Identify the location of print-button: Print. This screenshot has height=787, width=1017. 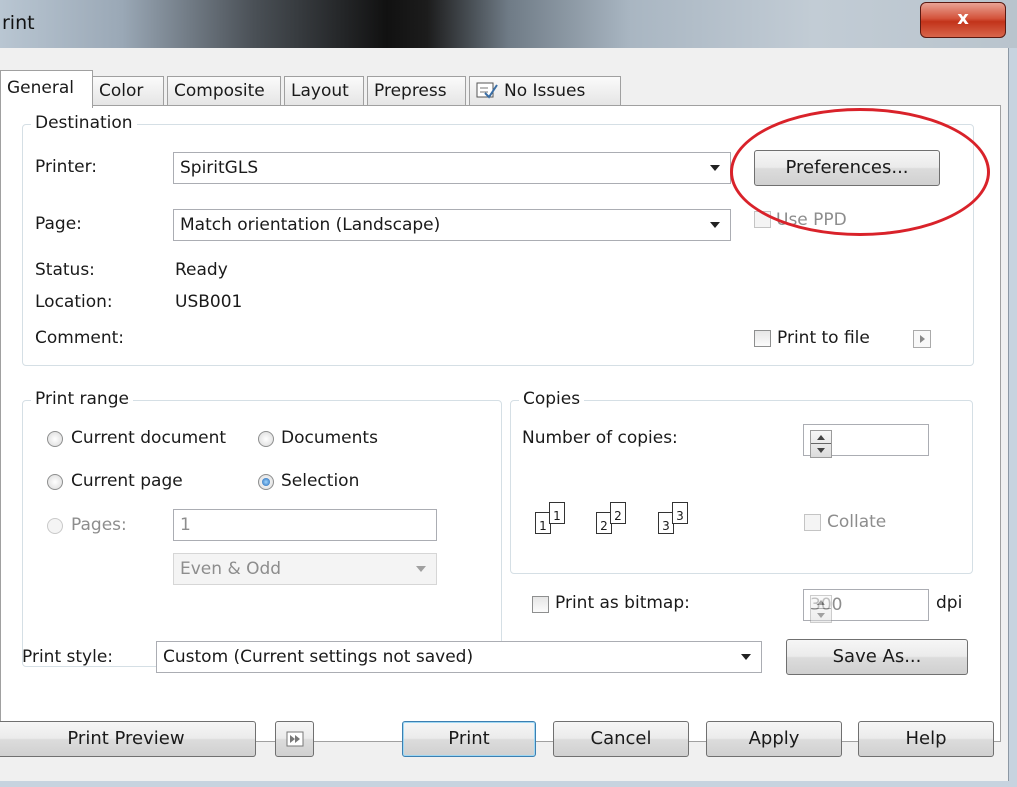
(469, 739).